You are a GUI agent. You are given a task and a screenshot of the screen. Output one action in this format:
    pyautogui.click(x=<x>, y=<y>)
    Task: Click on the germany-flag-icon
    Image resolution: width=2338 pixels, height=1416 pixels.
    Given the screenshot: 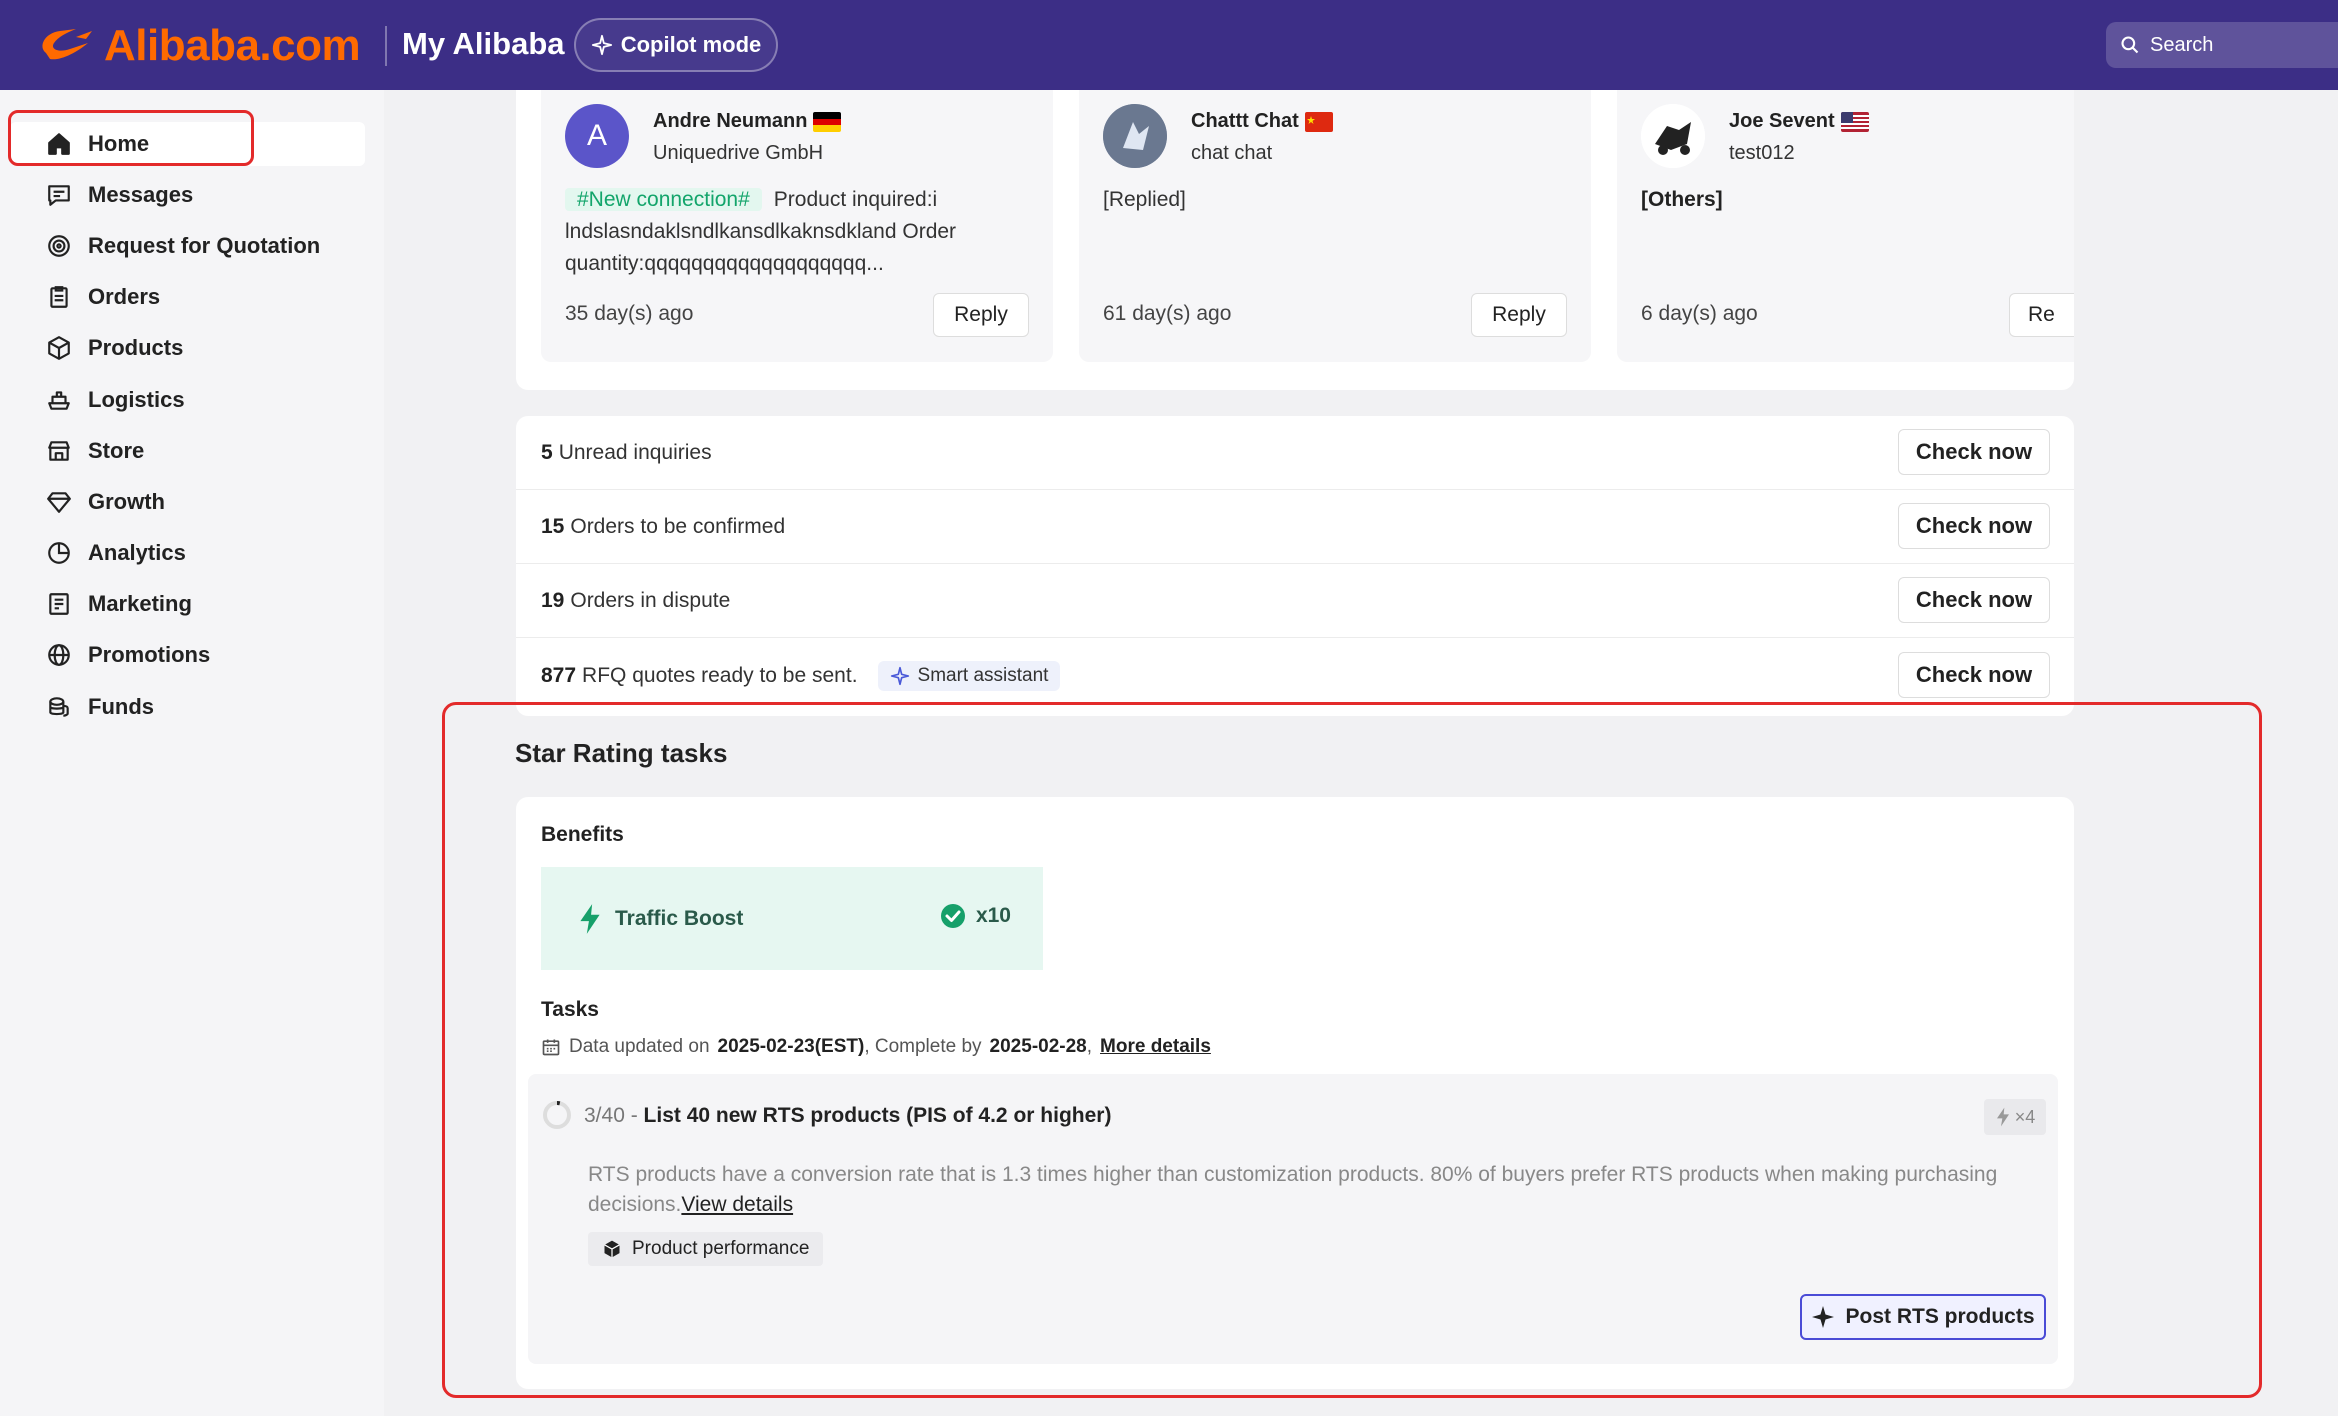 What is the action you would take?
    pyautogui.click(x=827, y=121)
    